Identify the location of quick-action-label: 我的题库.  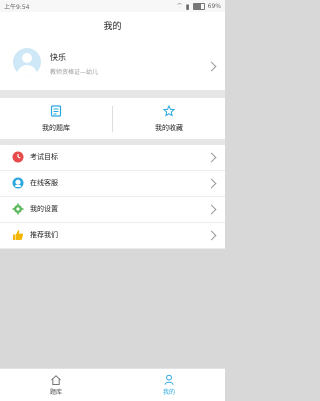
(56, 128).